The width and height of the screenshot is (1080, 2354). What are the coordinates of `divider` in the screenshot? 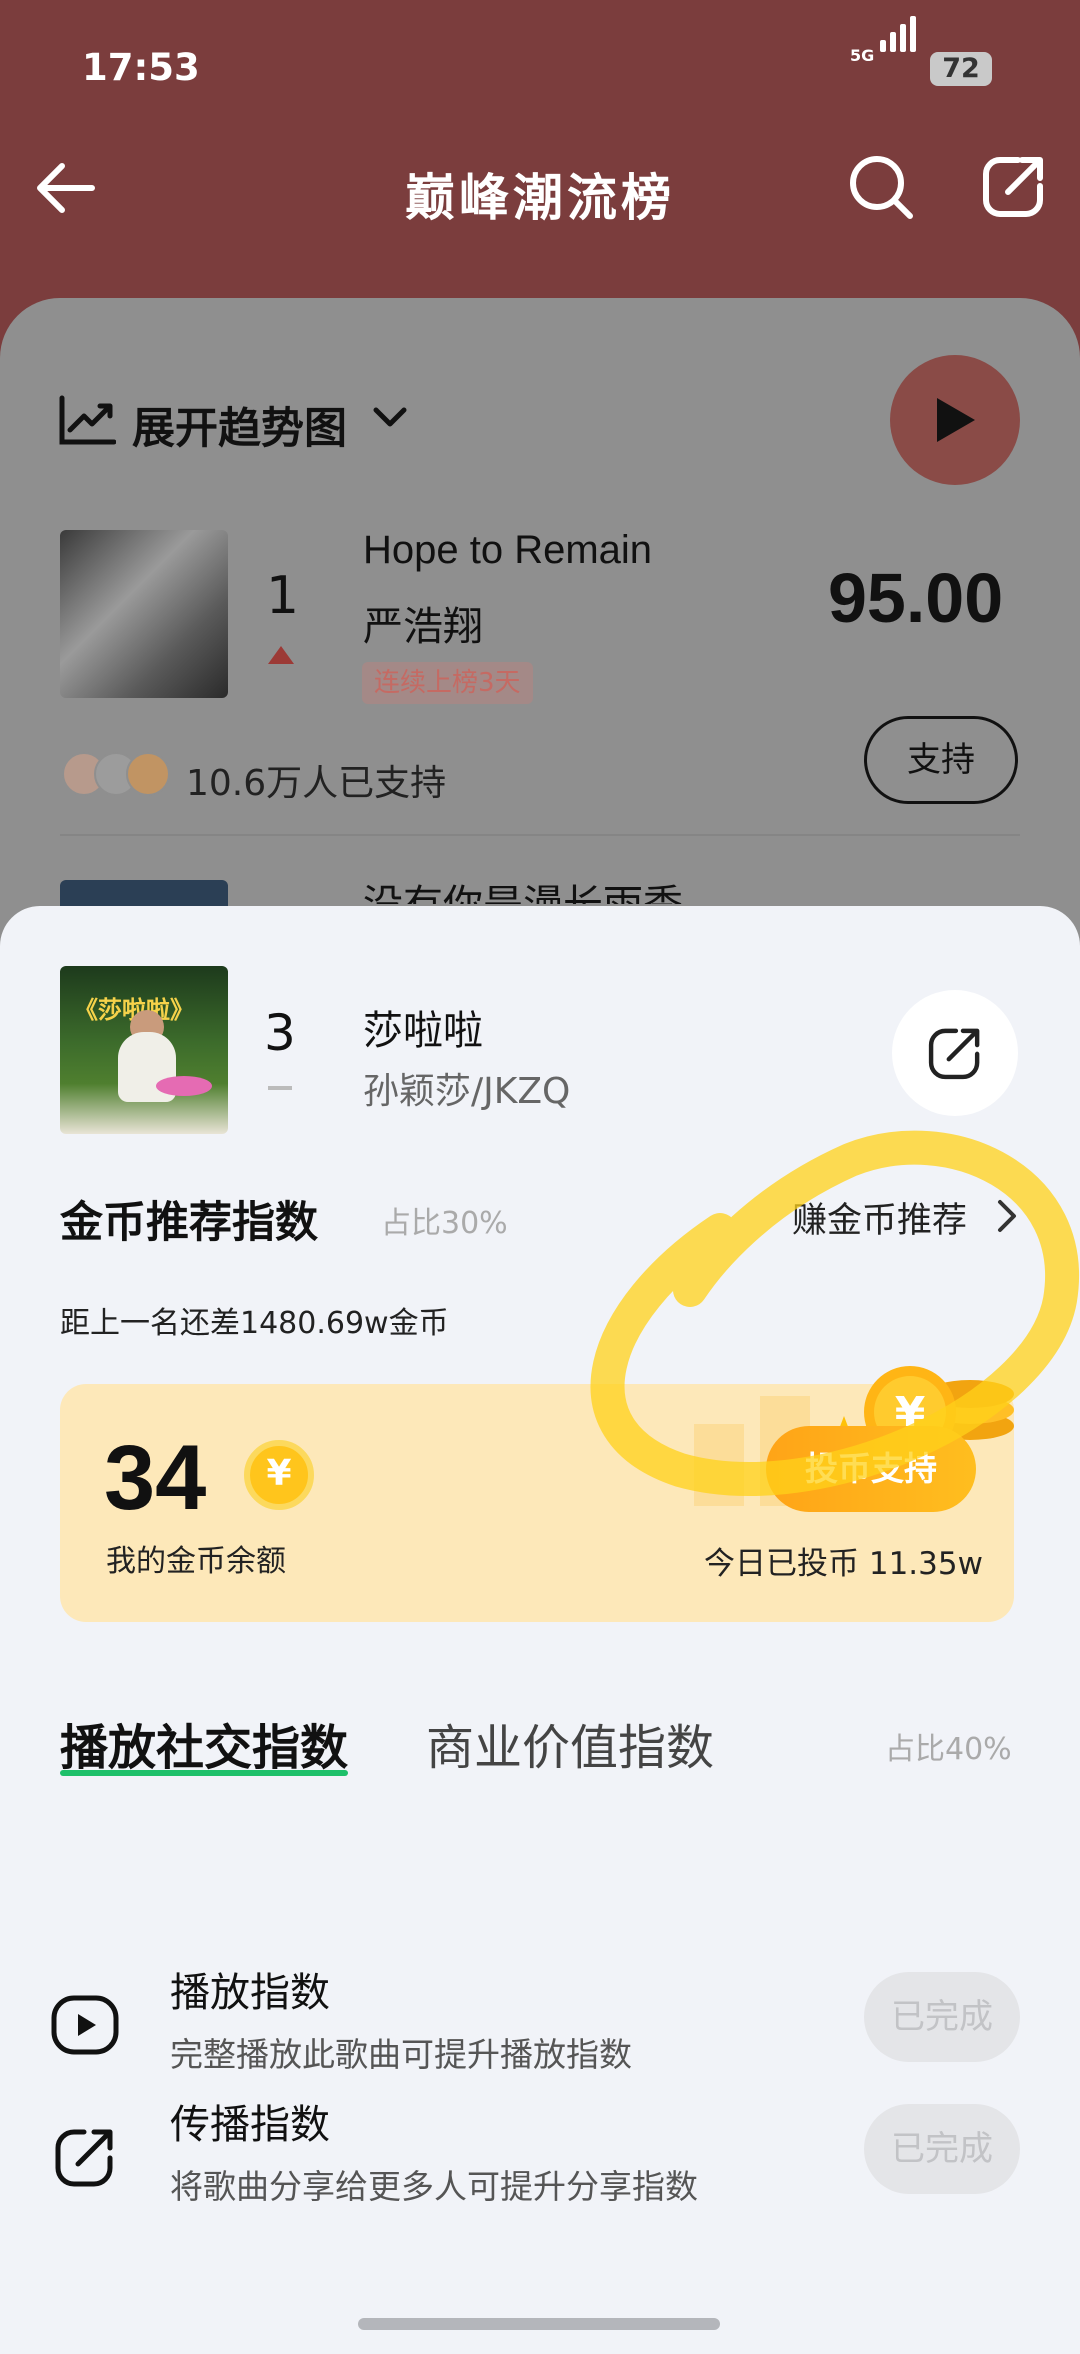 It's located at (540, 835).